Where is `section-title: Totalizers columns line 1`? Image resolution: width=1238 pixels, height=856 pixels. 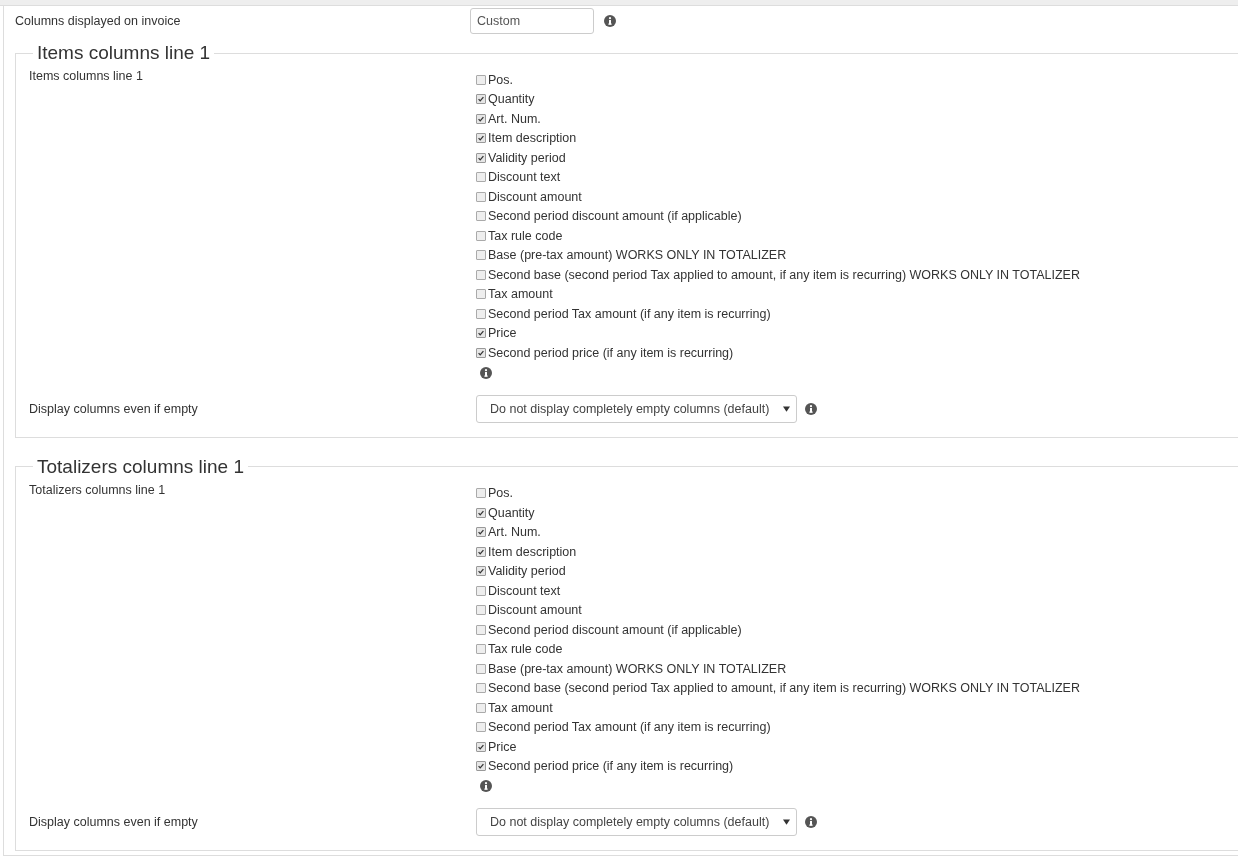
section-title: Totalizers columns line 1 is located at coordinates (140, 466).